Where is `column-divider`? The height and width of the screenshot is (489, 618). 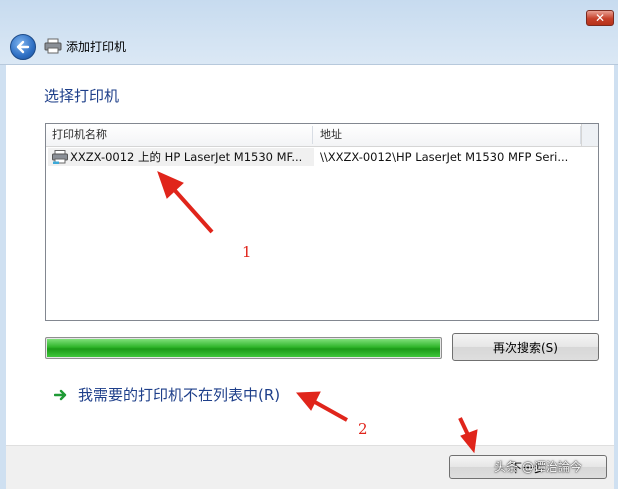 column-divider is located at coordinates (312, 135).